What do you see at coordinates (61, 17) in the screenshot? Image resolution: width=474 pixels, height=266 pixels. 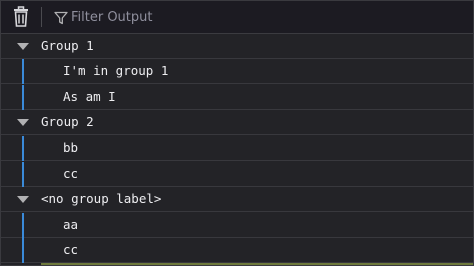 I see `funnel-icon` at bounding box center [61, 17].